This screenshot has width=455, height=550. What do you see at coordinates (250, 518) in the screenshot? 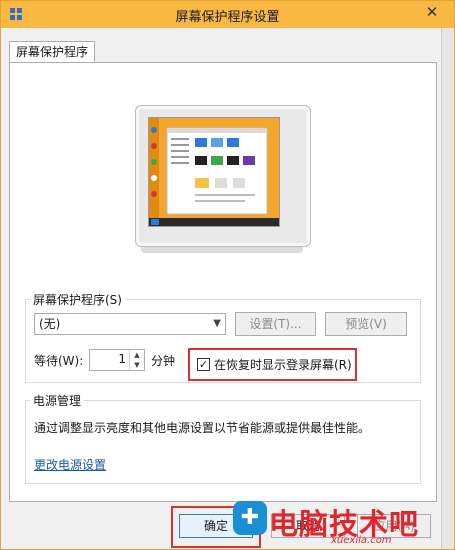
I see `watermark-logo-icon: ✚` at bounding box center [250, 518].